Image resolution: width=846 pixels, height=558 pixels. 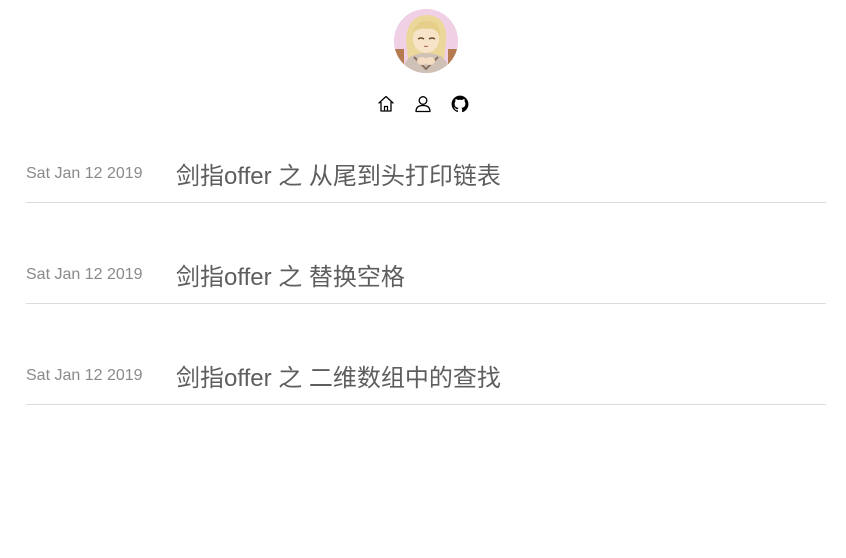 I want to click on nav-github, so click(x=460, y=104).